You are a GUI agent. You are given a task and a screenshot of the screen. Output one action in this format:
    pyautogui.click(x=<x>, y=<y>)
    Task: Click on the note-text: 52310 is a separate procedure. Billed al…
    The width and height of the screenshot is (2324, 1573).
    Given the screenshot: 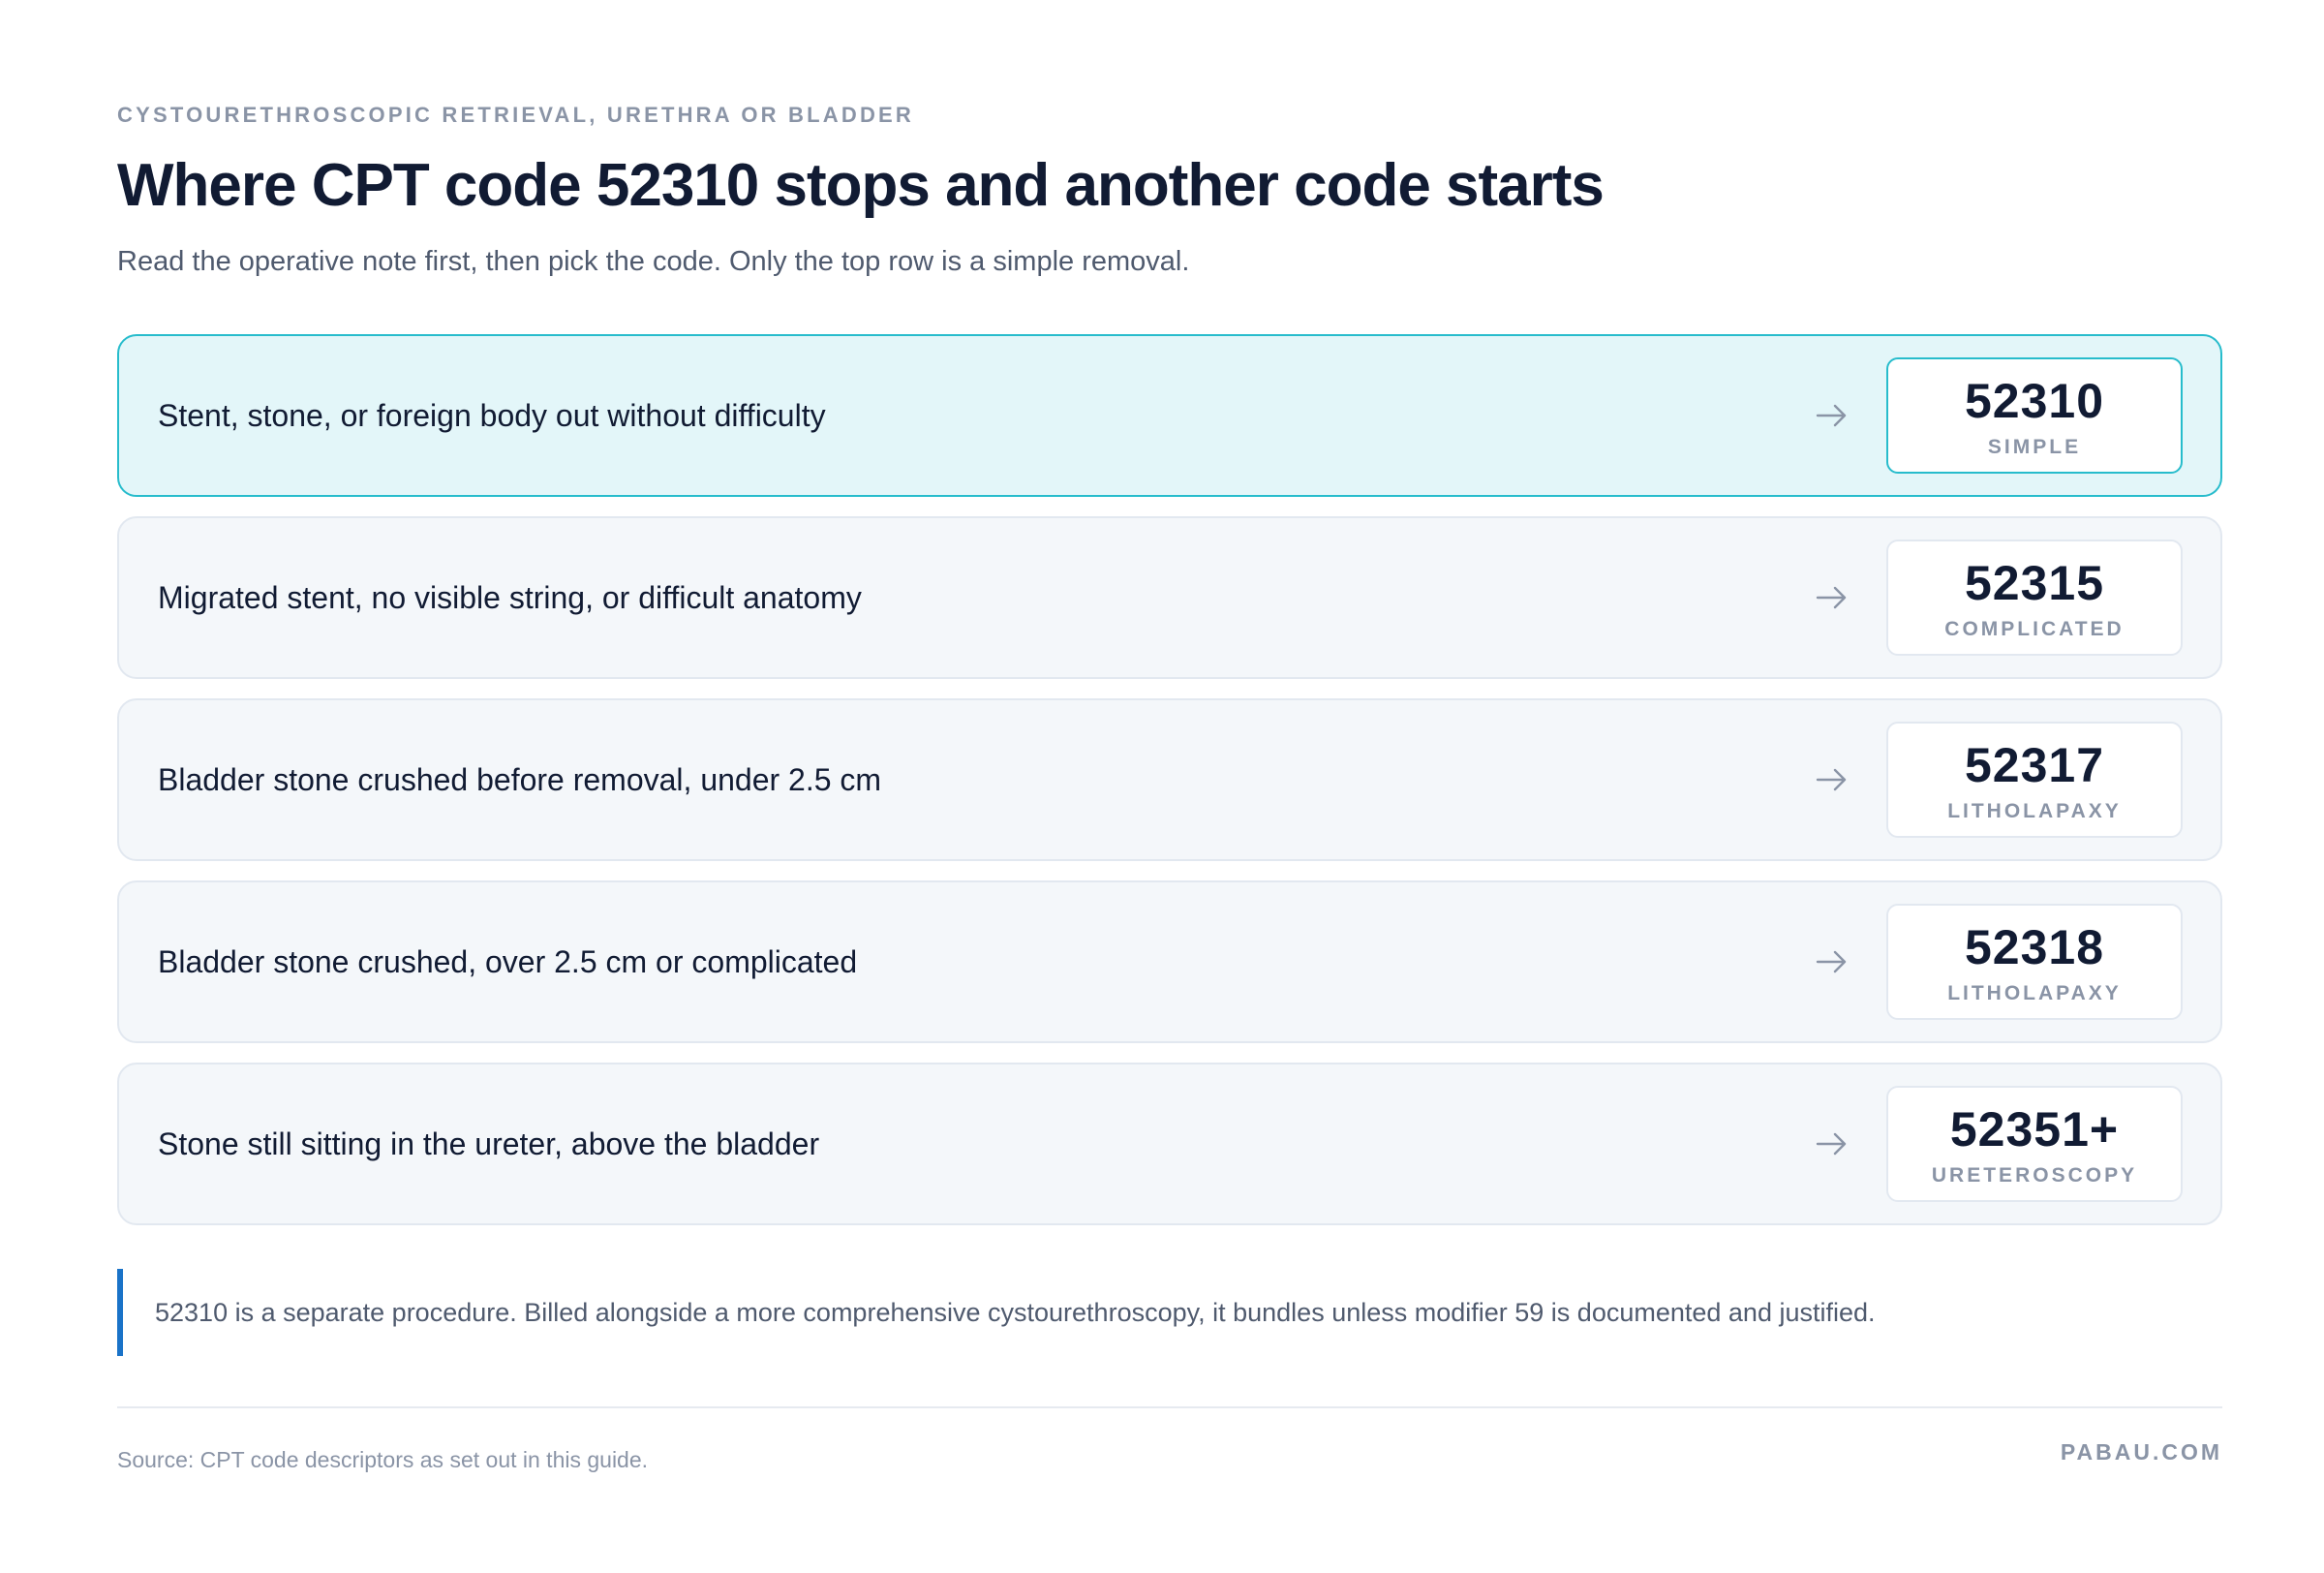 What is the action you would take?
    pyautogui.click(x=1015, y=1313)
    